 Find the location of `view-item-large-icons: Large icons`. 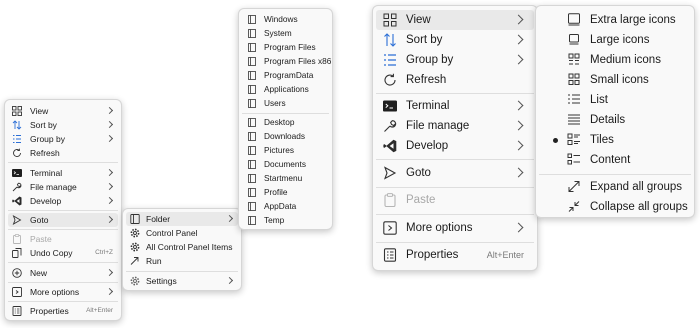

view-item-large-icons: Large icons is located at coordinates (615, 40).